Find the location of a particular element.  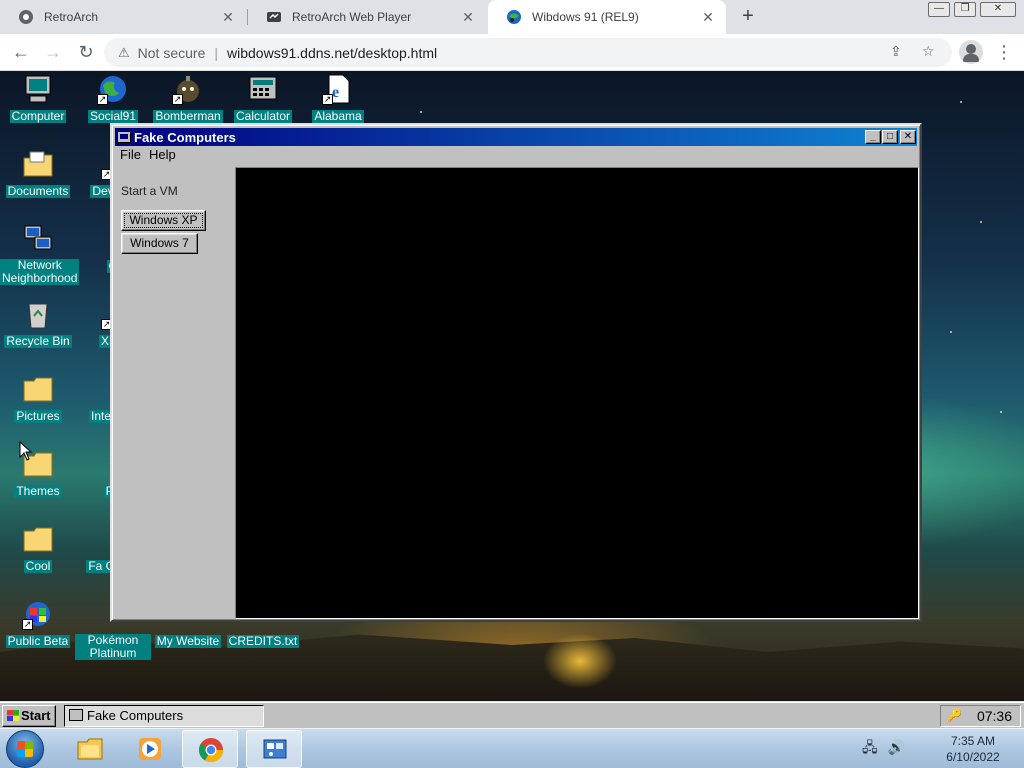

desktop-icon-computer: Computer is located at coordinates (38, 106).